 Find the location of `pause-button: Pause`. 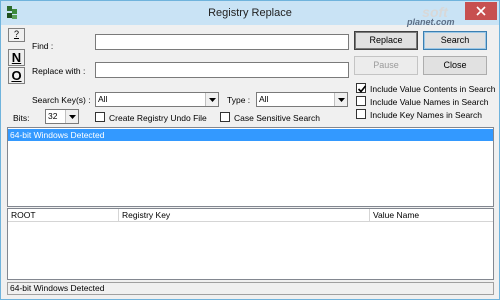

pause-button: Pause is located at coordinates (386, 65).